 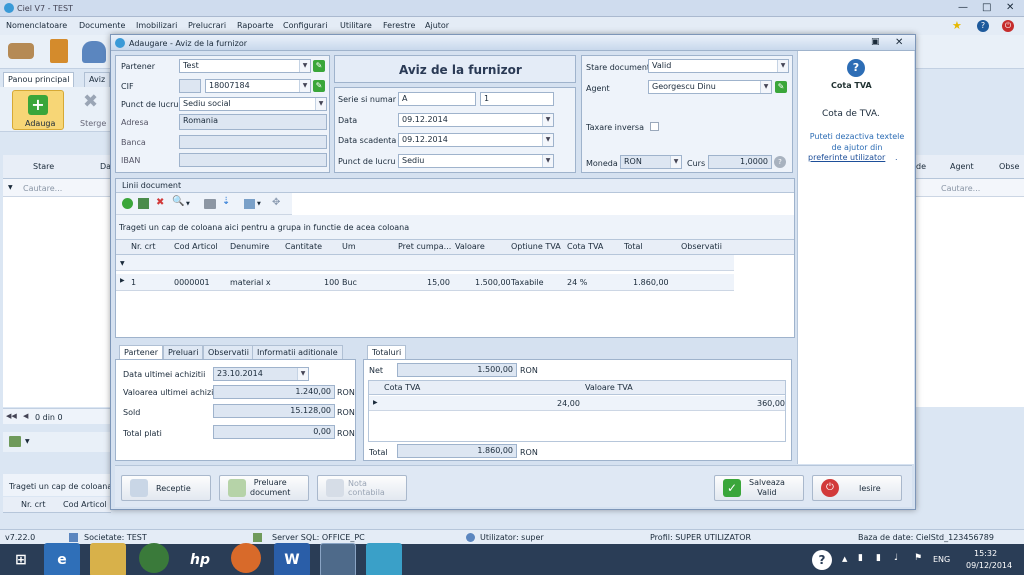 I want to click on moneda-field: RON ▼, so click(x=651, y=162).